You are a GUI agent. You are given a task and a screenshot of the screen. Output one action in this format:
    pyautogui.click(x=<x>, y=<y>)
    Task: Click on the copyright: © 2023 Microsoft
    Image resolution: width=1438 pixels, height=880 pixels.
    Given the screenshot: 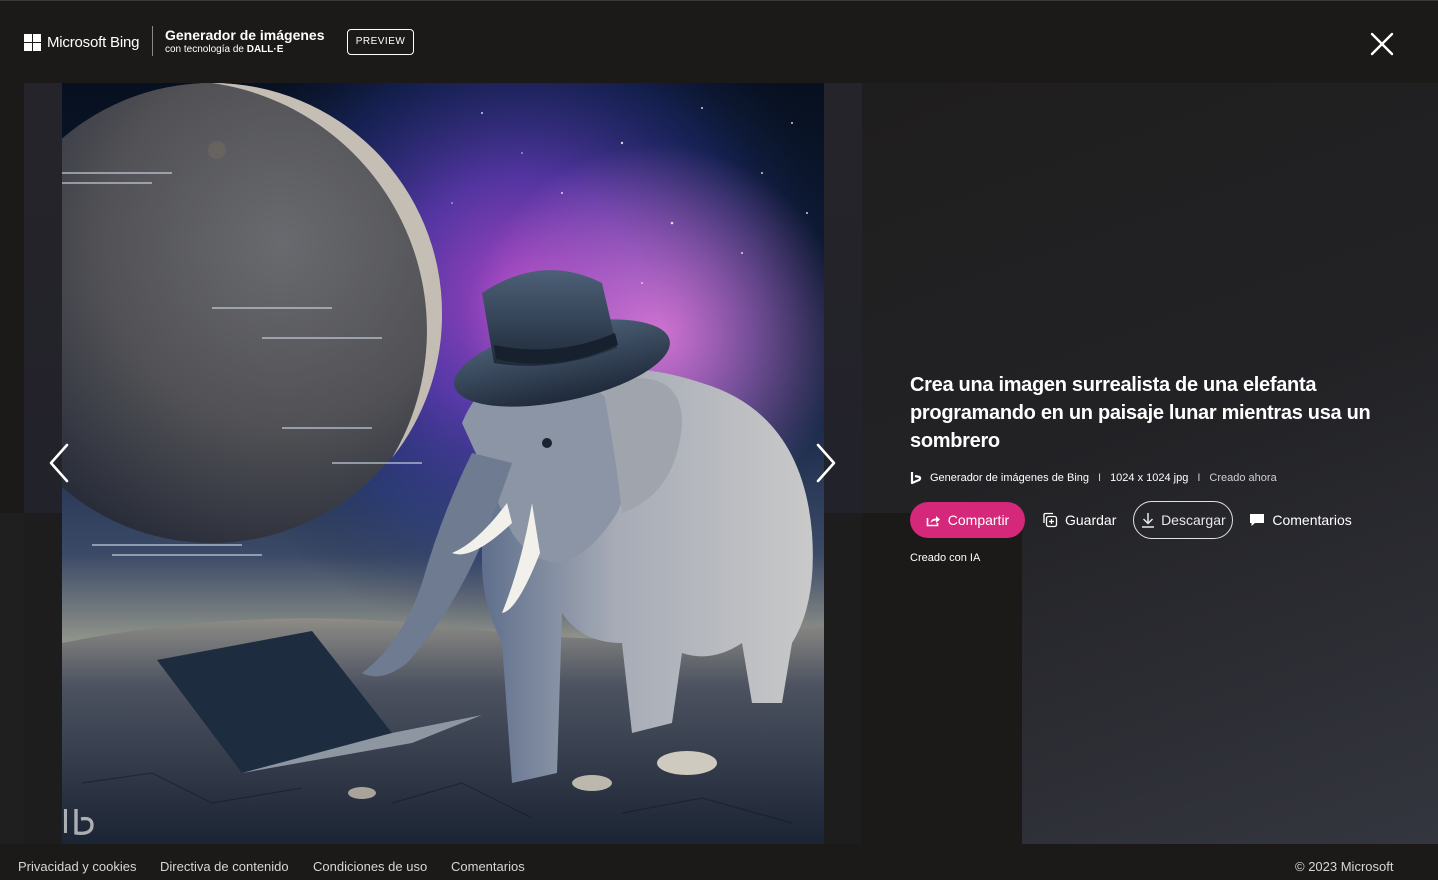 What is the action you would take?
    pyautogui.click(x=1344, y=866)
    